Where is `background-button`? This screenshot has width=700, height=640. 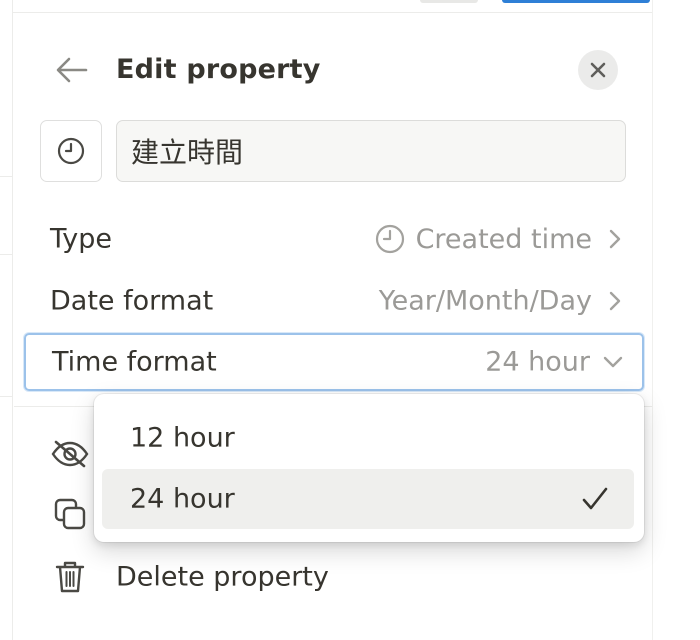 background-button is located at coordinates (449, 1).